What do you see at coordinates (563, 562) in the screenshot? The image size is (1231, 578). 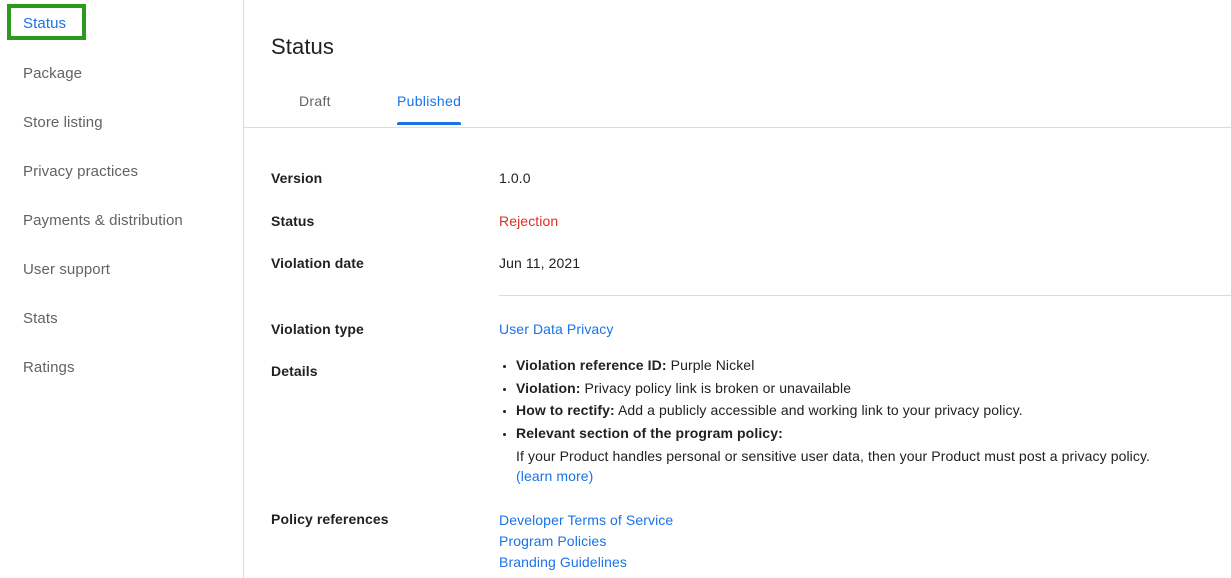 I see `branding-guidelines-link: Branding Guidelines` at bounding box center [563, 562].